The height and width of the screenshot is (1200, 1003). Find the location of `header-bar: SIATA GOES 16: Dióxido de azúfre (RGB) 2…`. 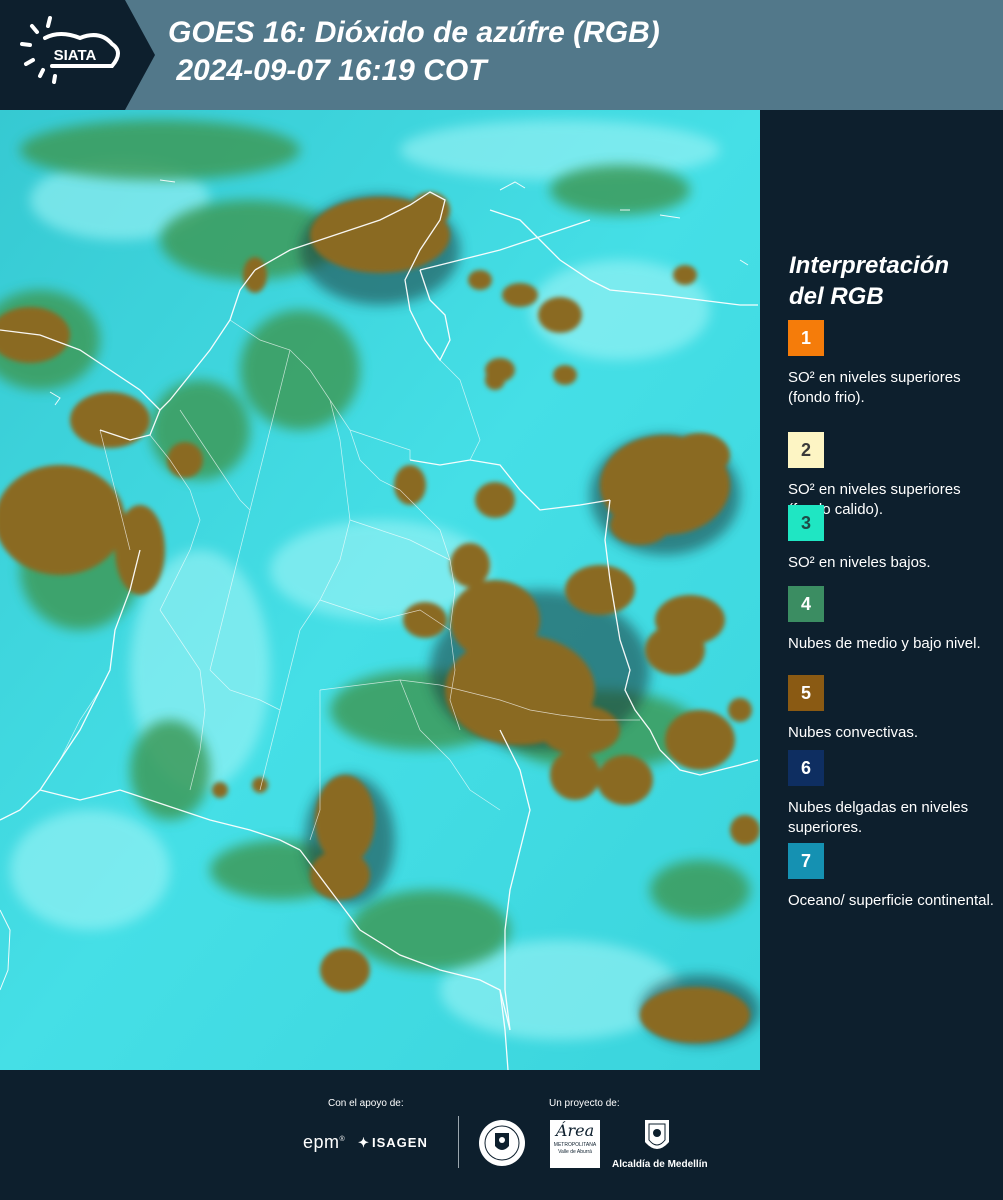

header-bar: SIATA GOES 16: Dióxido de azúfre (RGB) 2… is located at coordinates (501, 55).